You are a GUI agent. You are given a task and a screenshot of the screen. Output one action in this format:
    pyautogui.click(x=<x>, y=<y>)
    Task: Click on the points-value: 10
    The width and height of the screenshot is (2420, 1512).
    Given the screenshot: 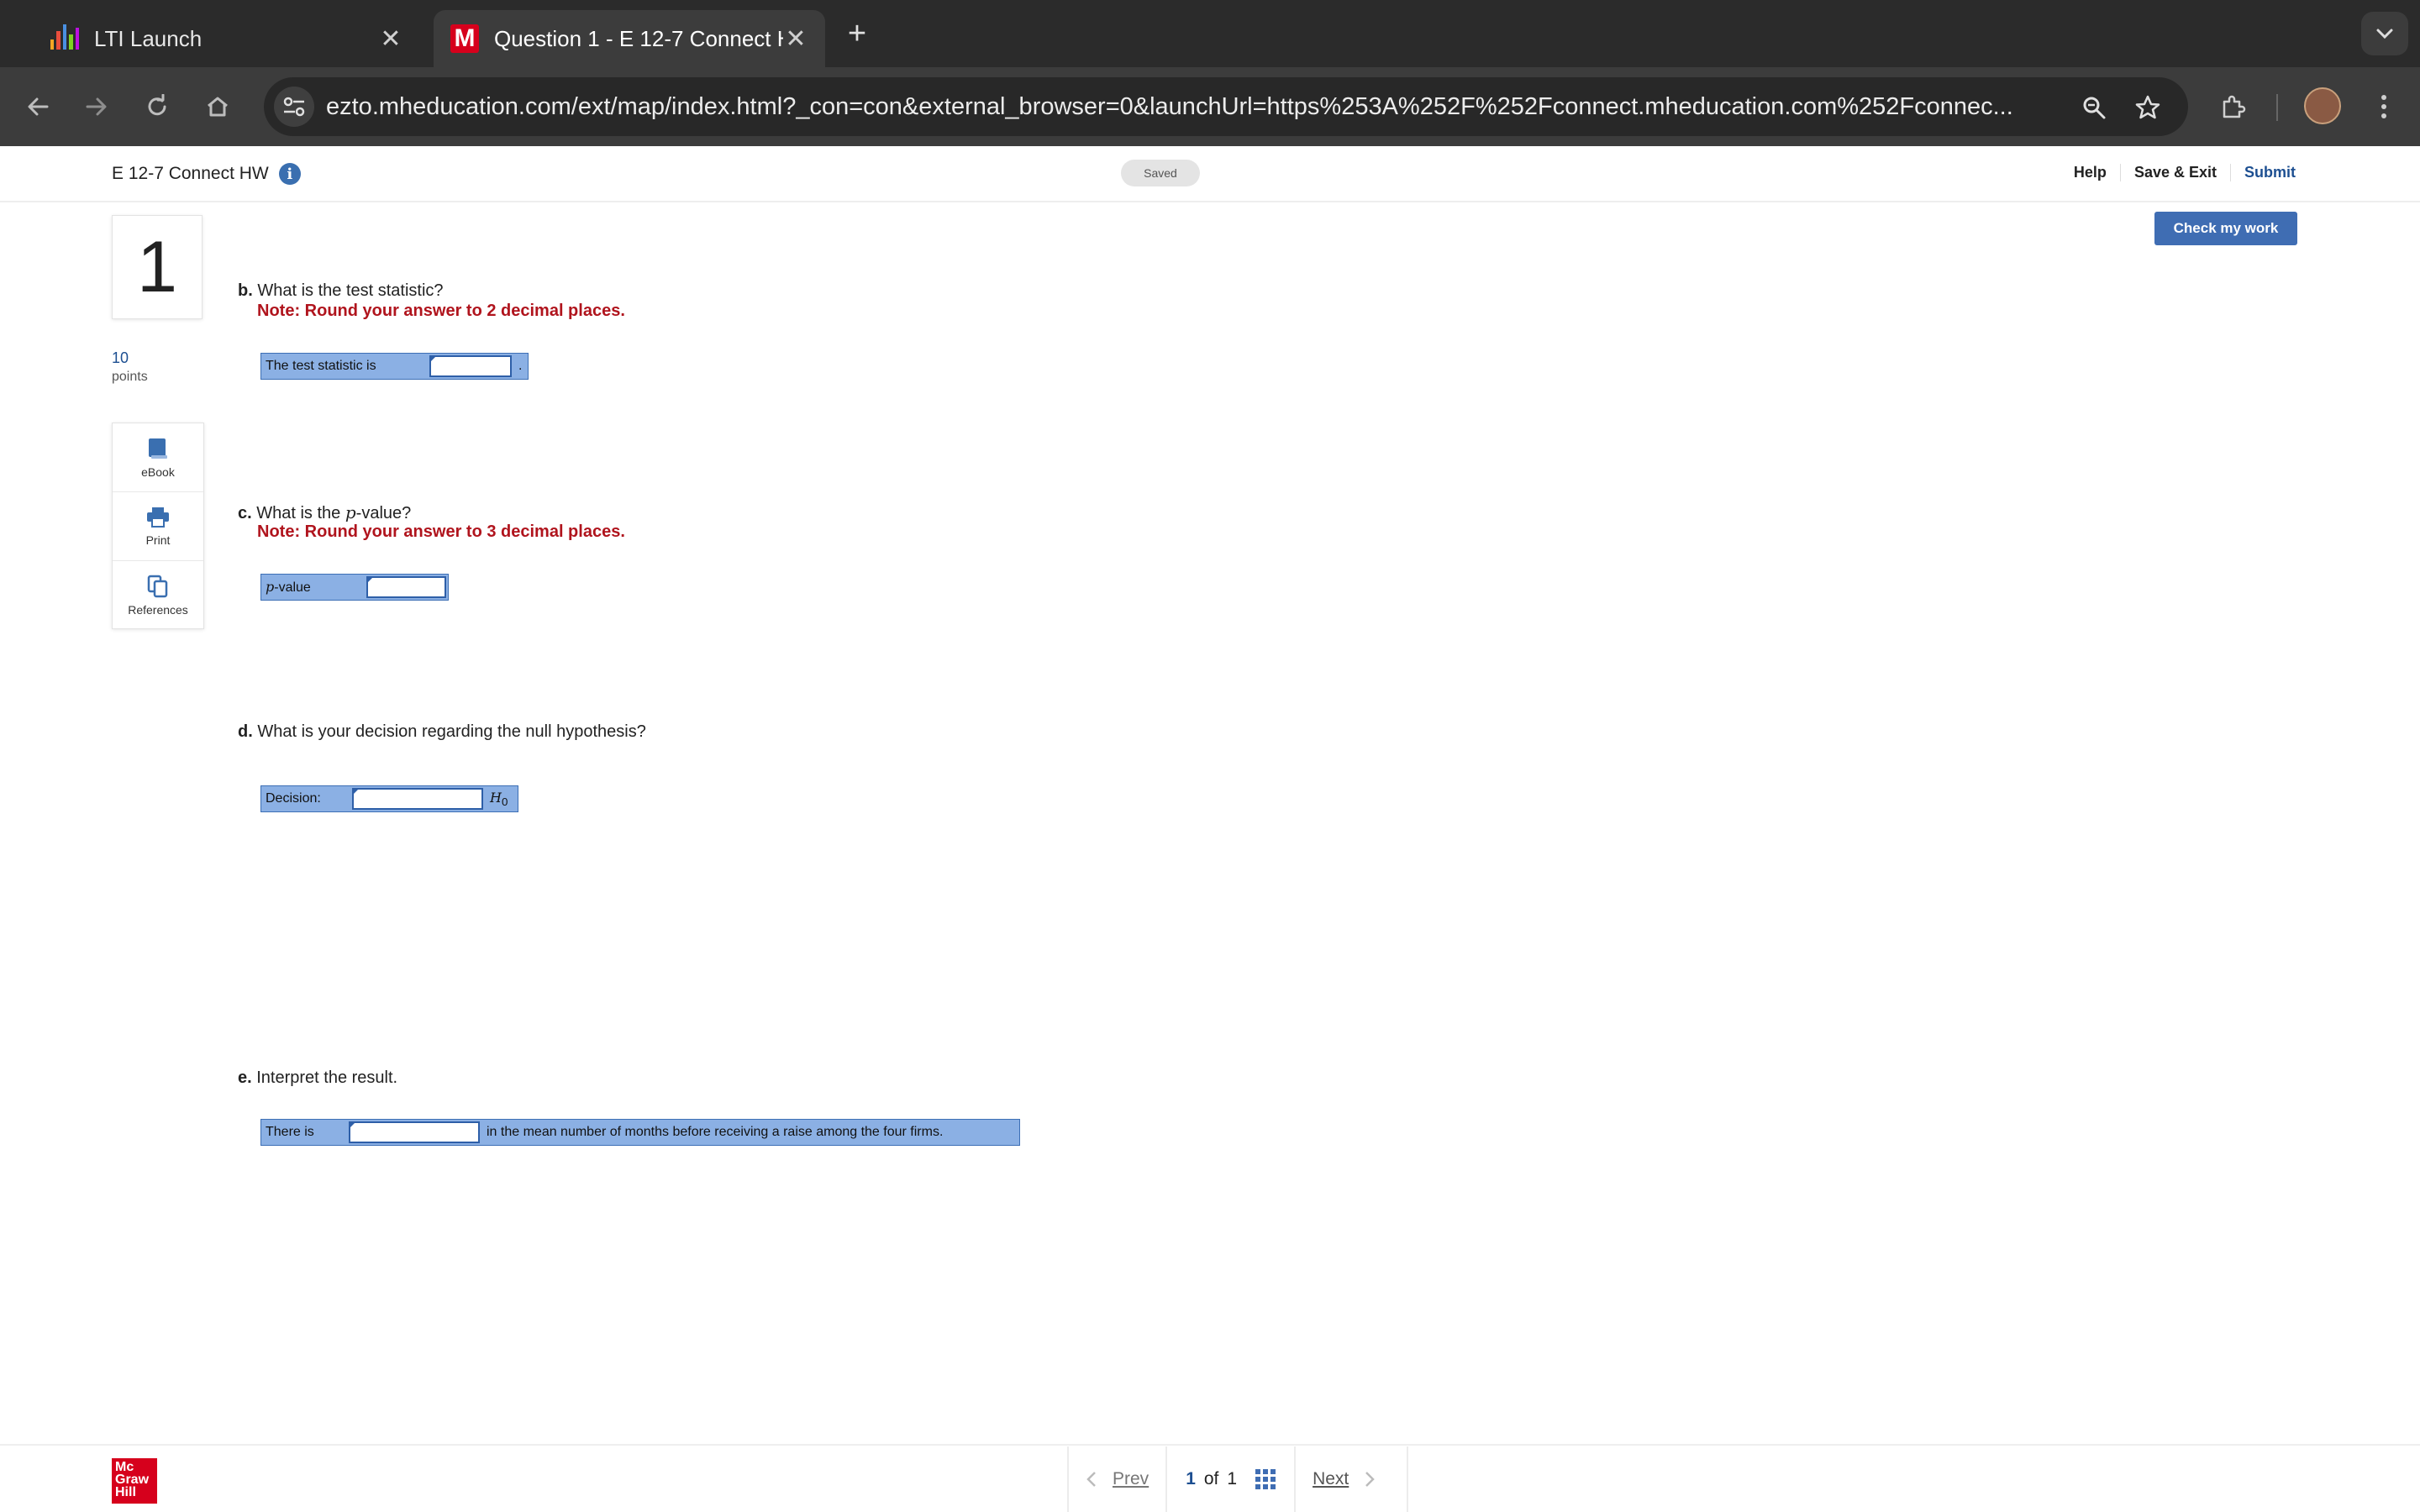 What is the action you would take?
    pyautogui.click(x=120, y=357)
    